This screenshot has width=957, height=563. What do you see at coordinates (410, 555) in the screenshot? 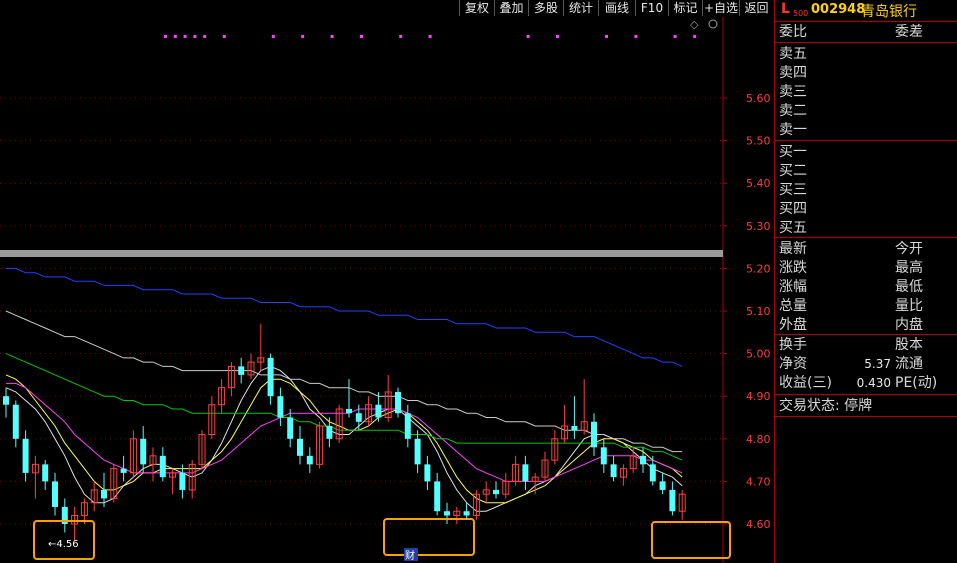
I see `finance-marker: 财` at bounding box center [410, 555].